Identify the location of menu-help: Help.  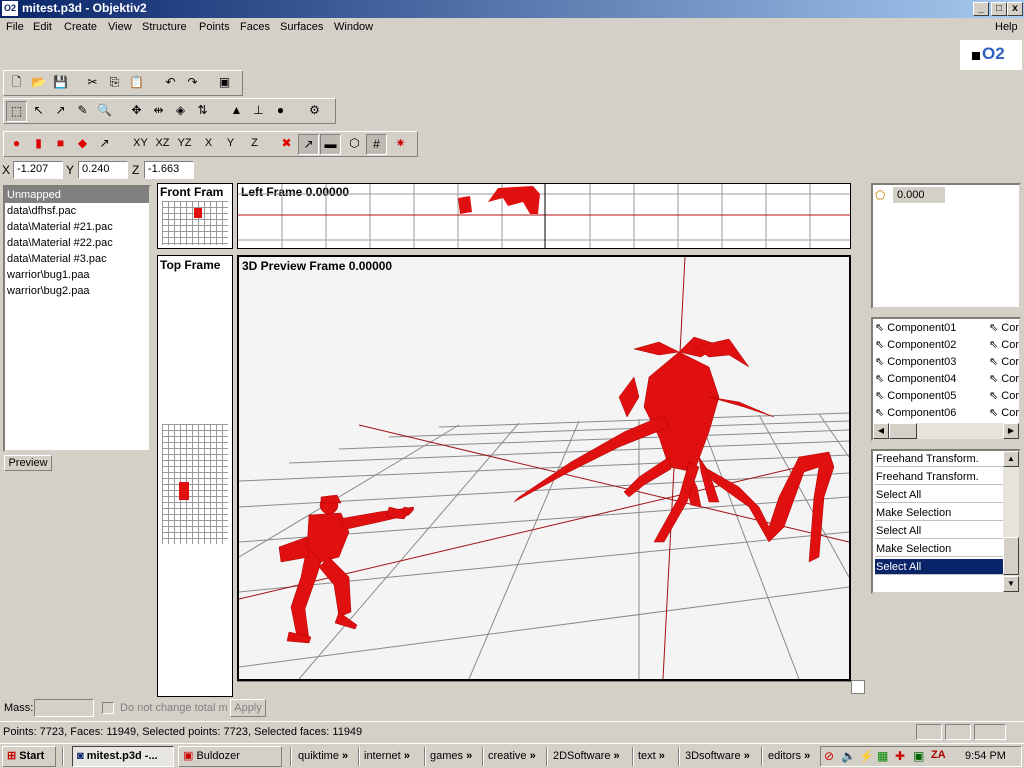
(1006, 27).